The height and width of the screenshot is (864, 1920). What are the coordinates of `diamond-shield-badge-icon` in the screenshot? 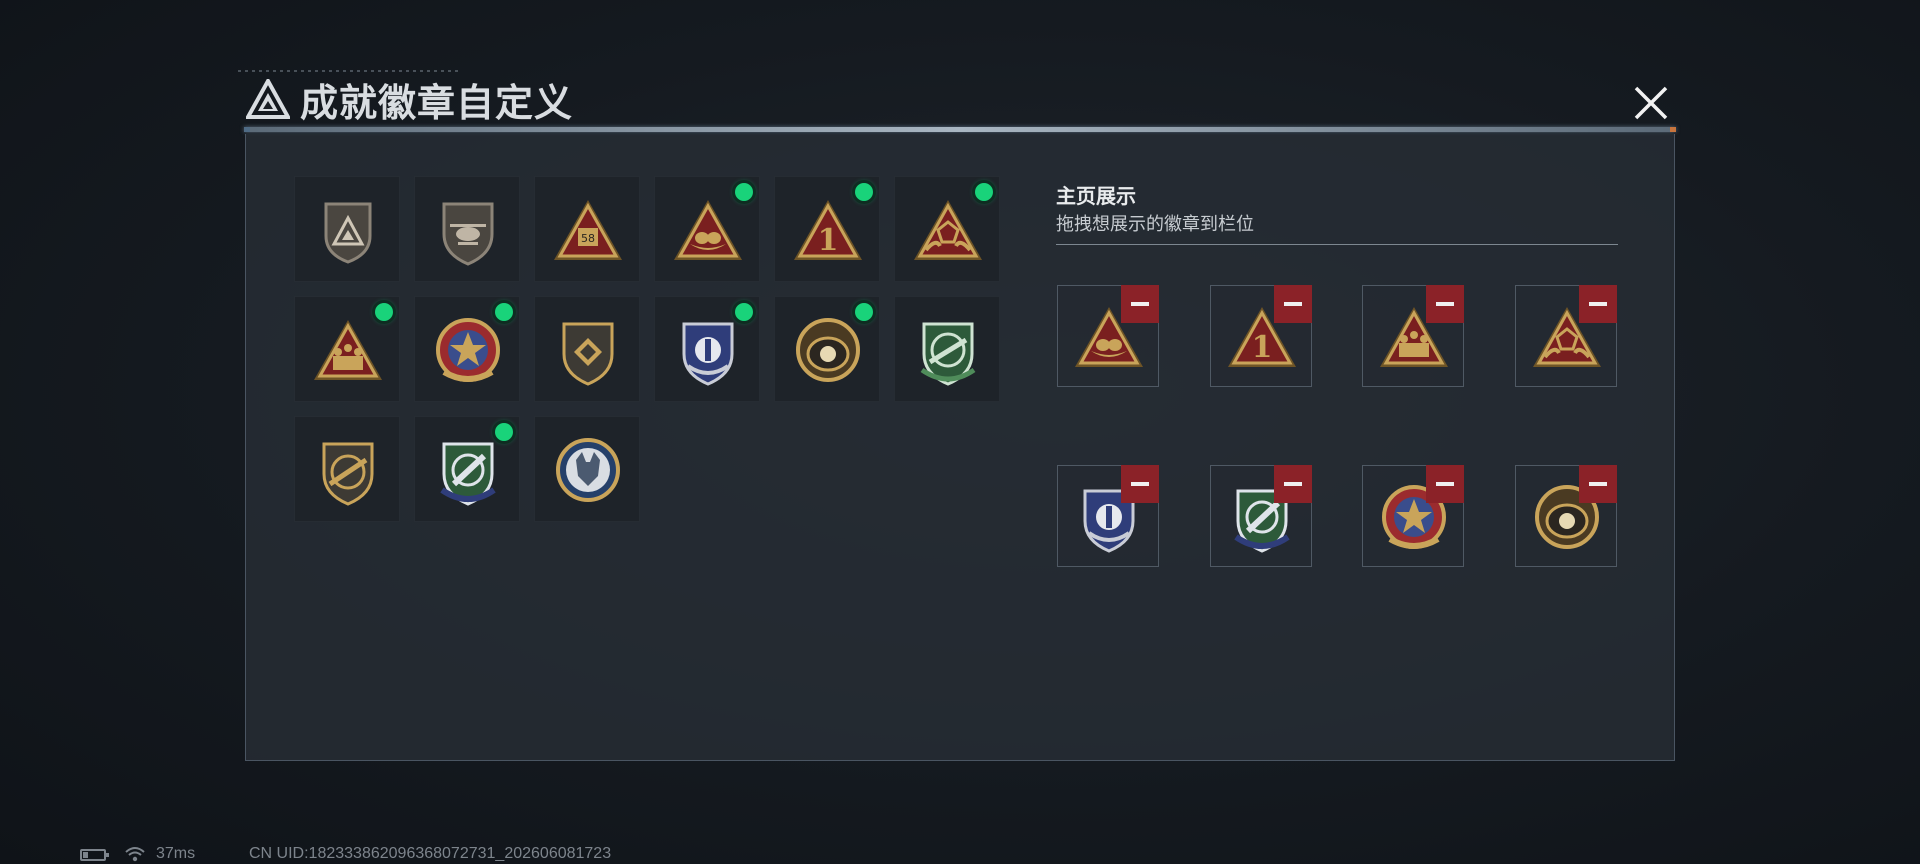 It's located at (588, 354).